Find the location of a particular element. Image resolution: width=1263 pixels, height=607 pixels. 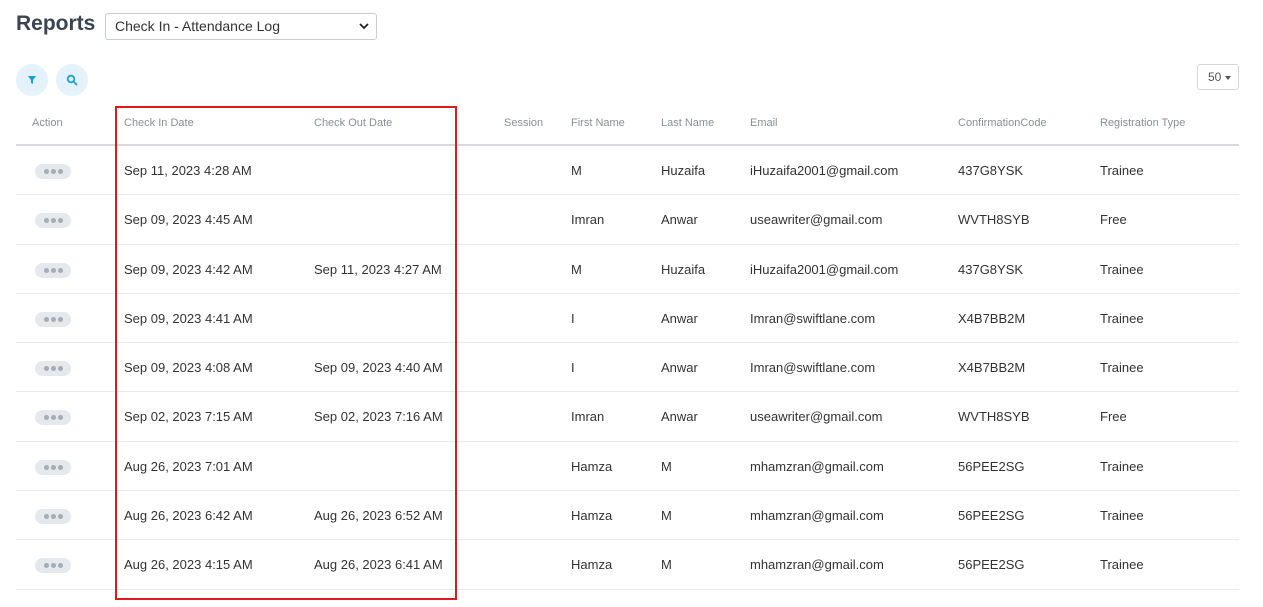

page-size-dropdown: 50 is located at coordinates (1218, 77).